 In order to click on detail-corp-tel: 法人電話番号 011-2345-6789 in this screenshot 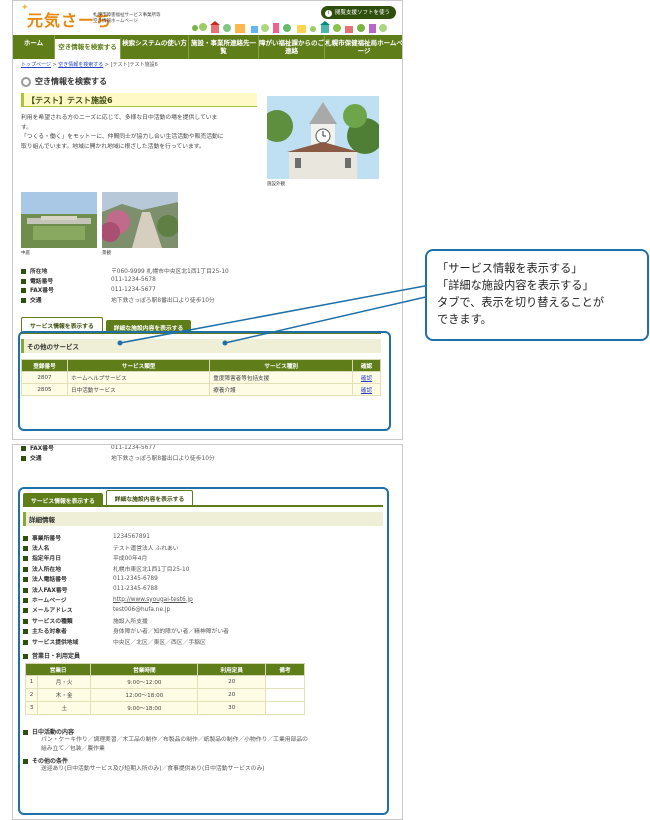, I will do `click(203, 579)`.